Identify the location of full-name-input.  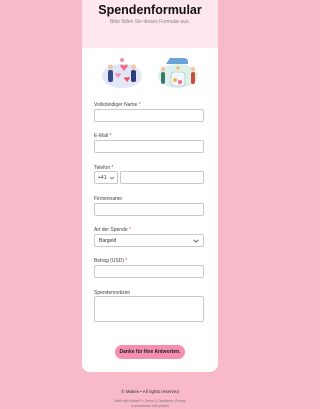
(149, 115).